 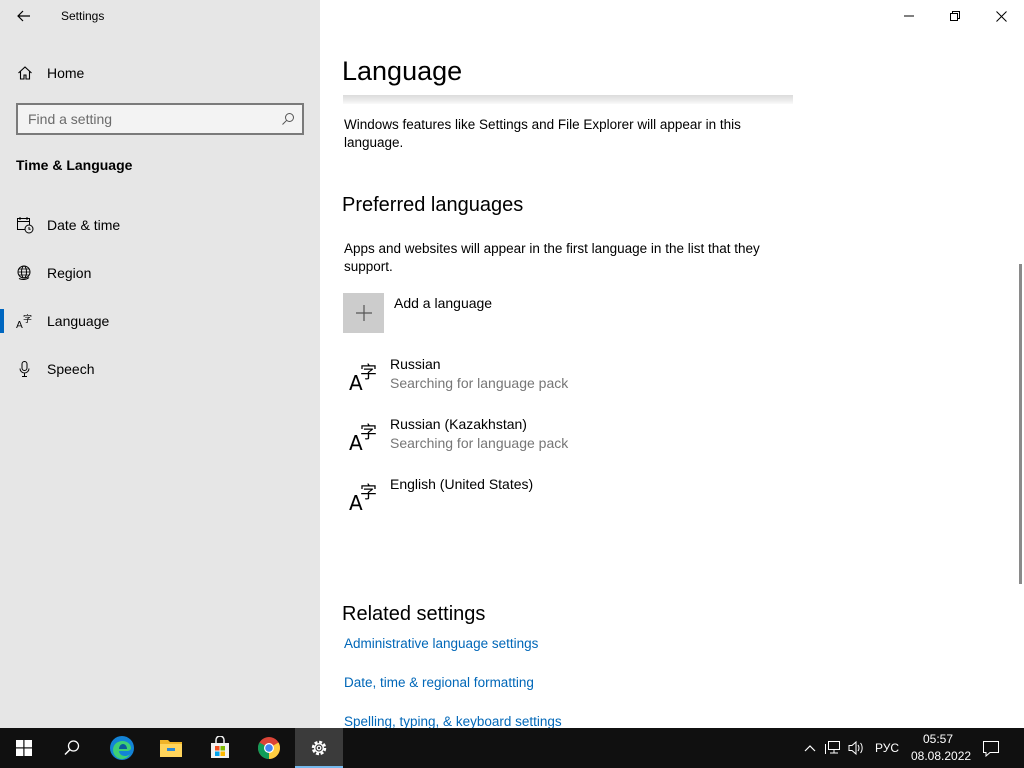 What do you see at coordinates (414, 614) in the screenshot?
I see `related-settings-heading: Related settings` at bounding box center [414, 614].